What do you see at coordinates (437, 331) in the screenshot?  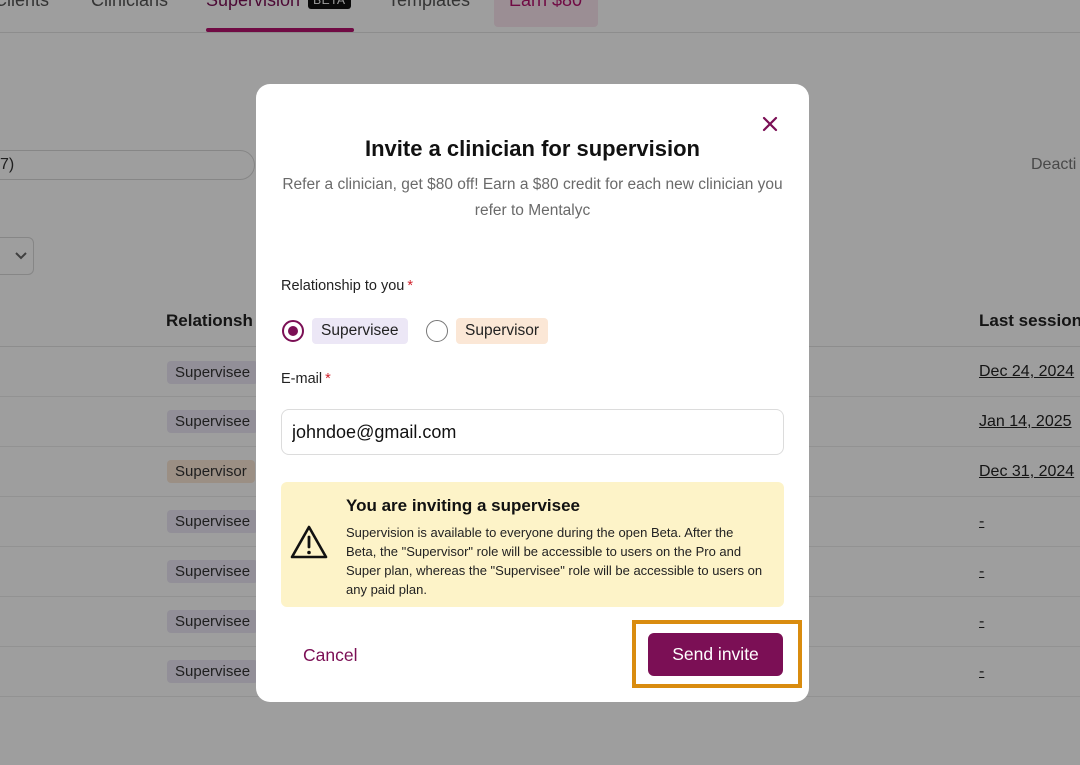 I see `supervisor-radio` at bounding box center [437, 331].